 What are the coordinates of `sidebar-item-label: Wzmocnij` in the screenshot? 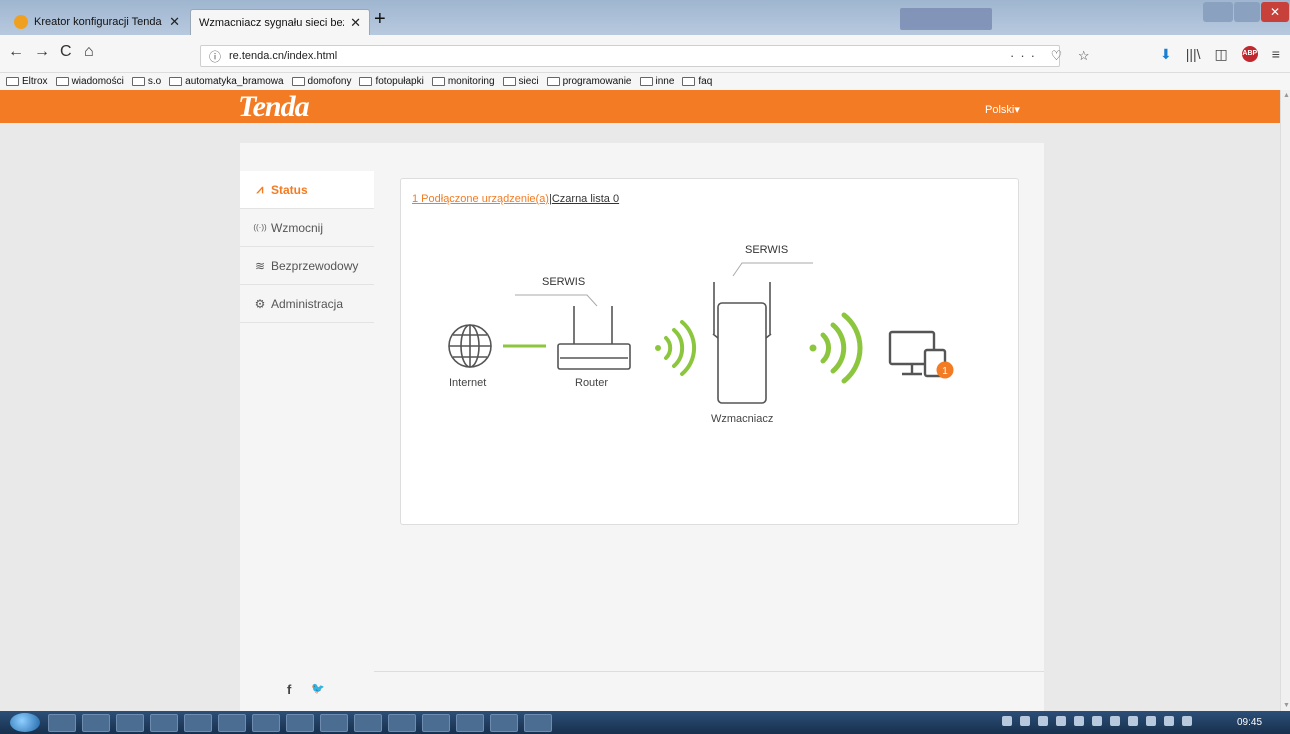 It's located at (297, 227).